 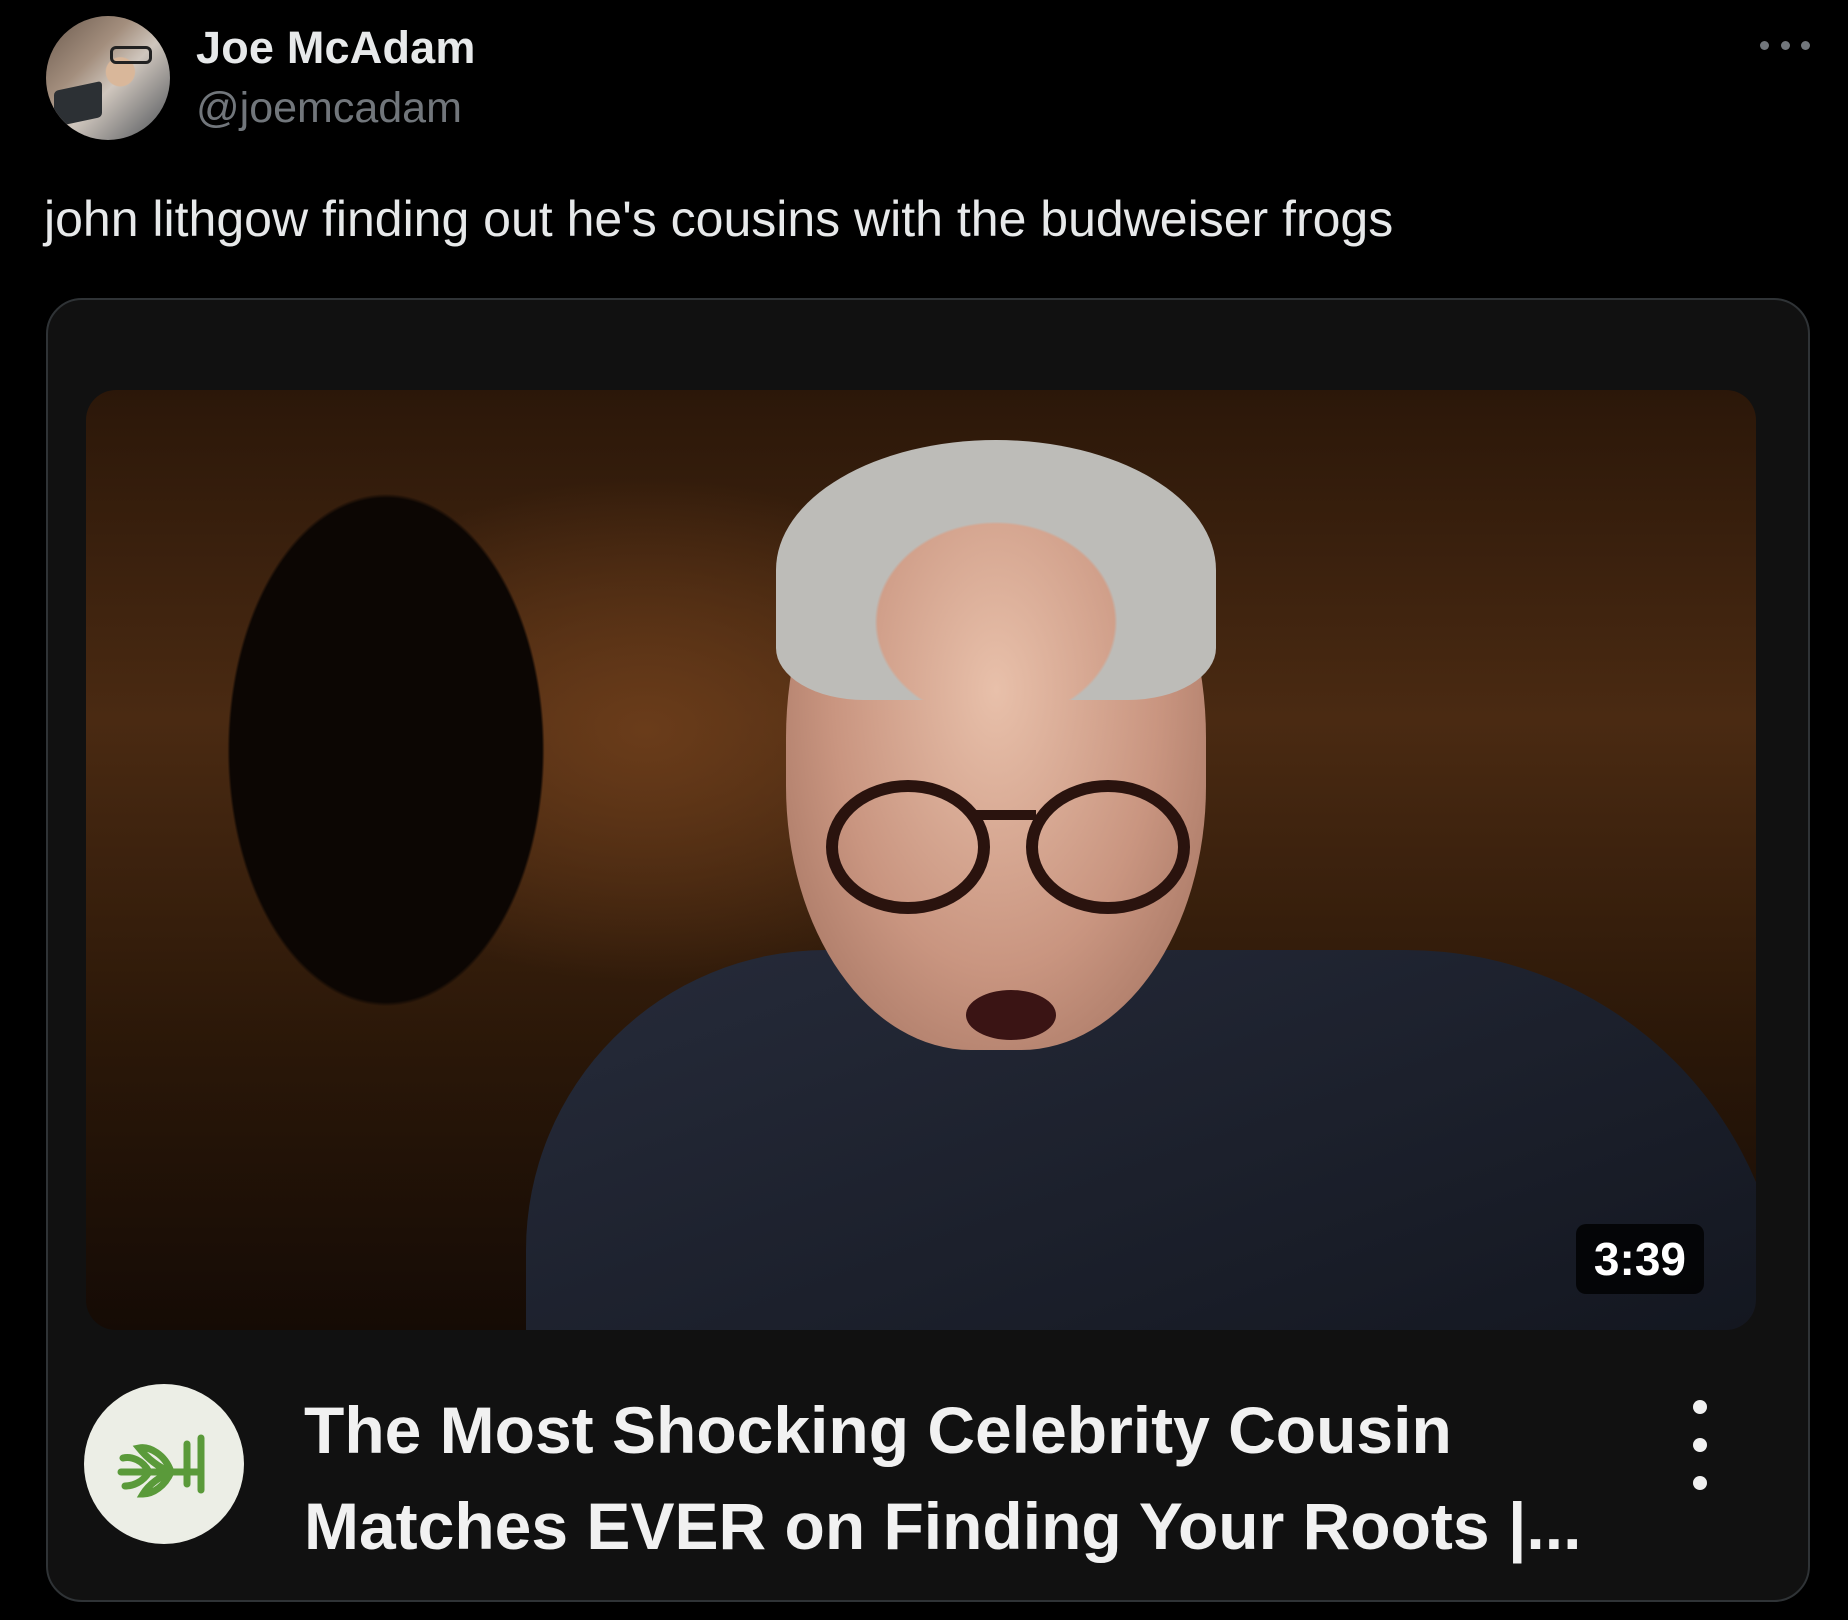 What do you see at coordinates (1006, 815) in the screenshot?
I see `thumbnail-glasses-bridge` at bounding box center [1006, 815].